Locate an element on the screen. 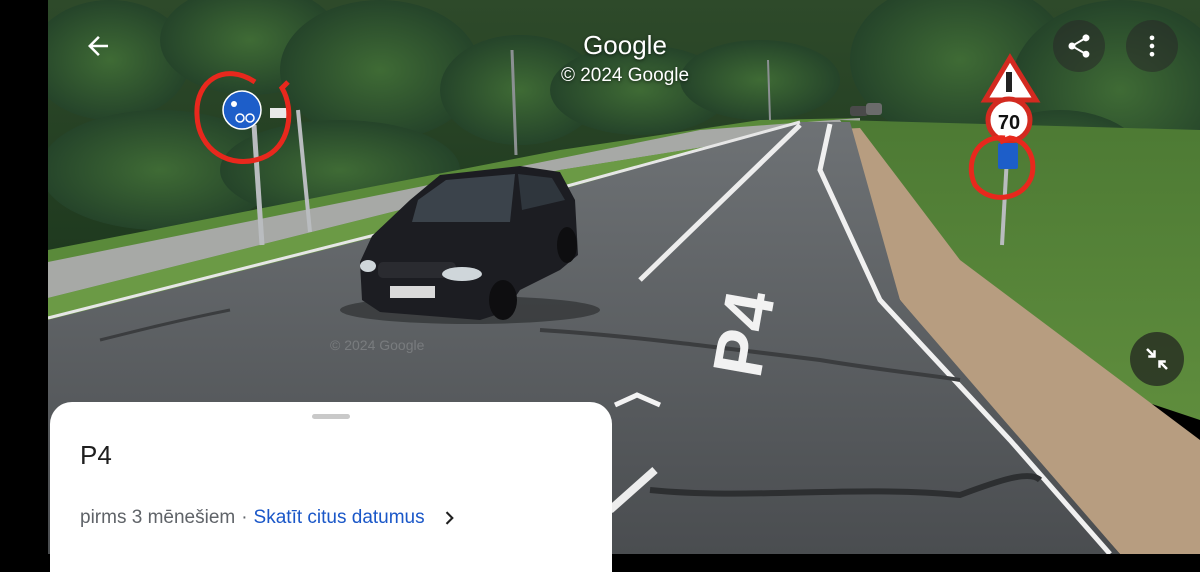 The height and width of the screenshot is (572, 1200). pano-watermark: © 2024 Google is located at coordinates (377, 345).